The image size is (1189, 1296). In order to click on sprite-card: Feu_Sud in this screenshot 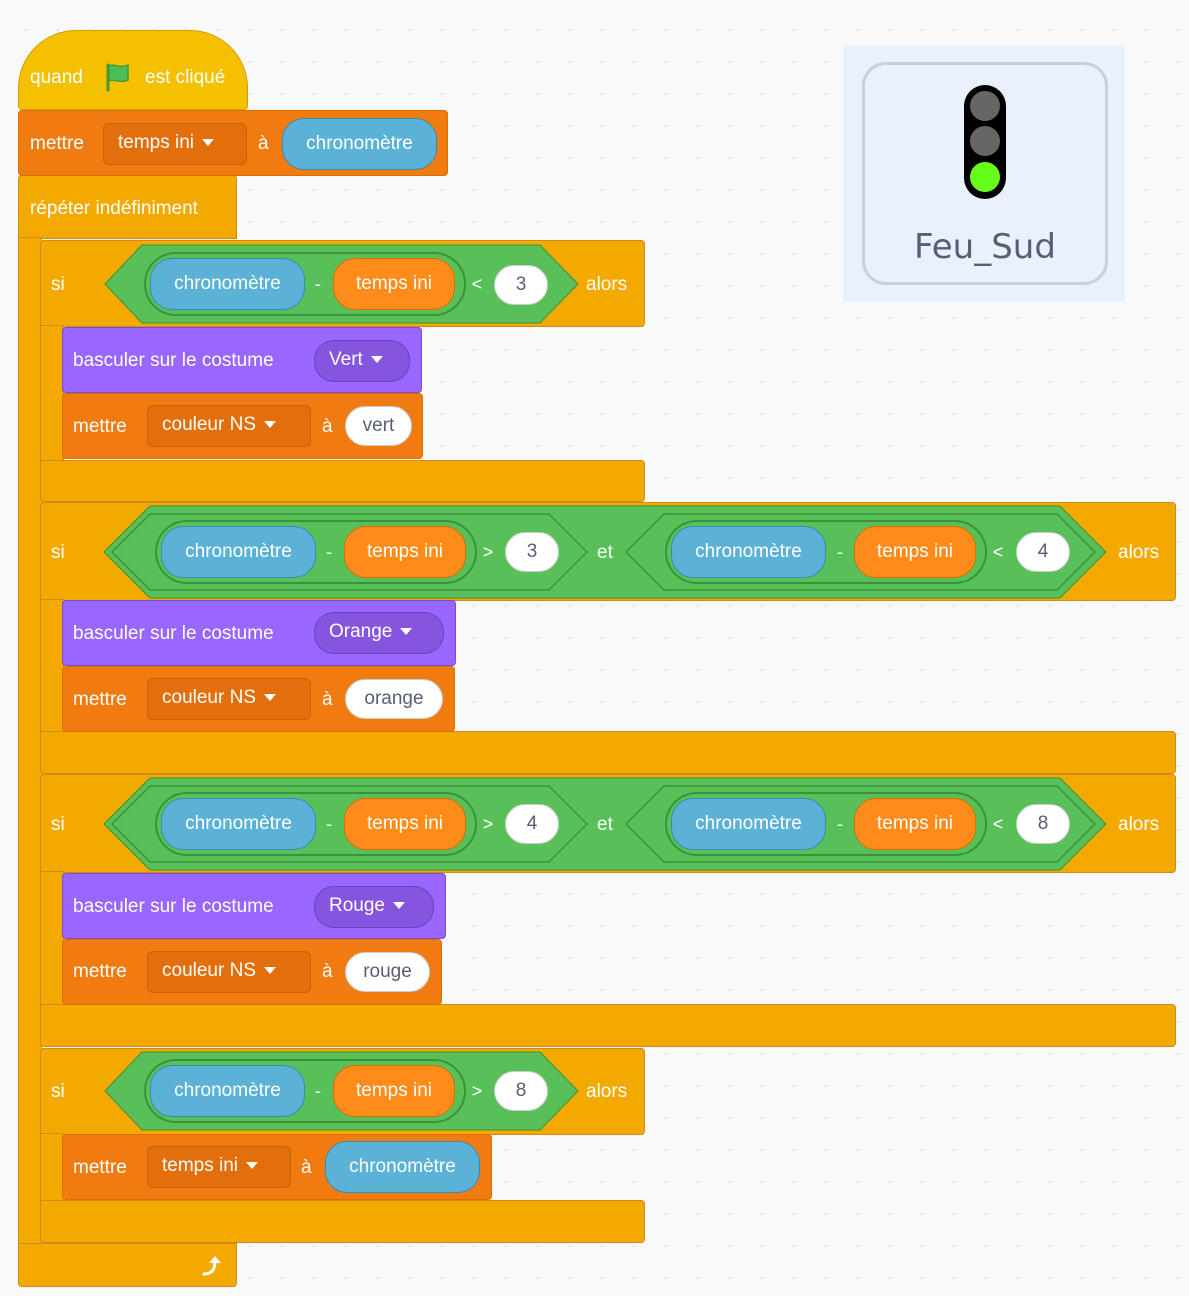, I will do `click(985, 173)`.